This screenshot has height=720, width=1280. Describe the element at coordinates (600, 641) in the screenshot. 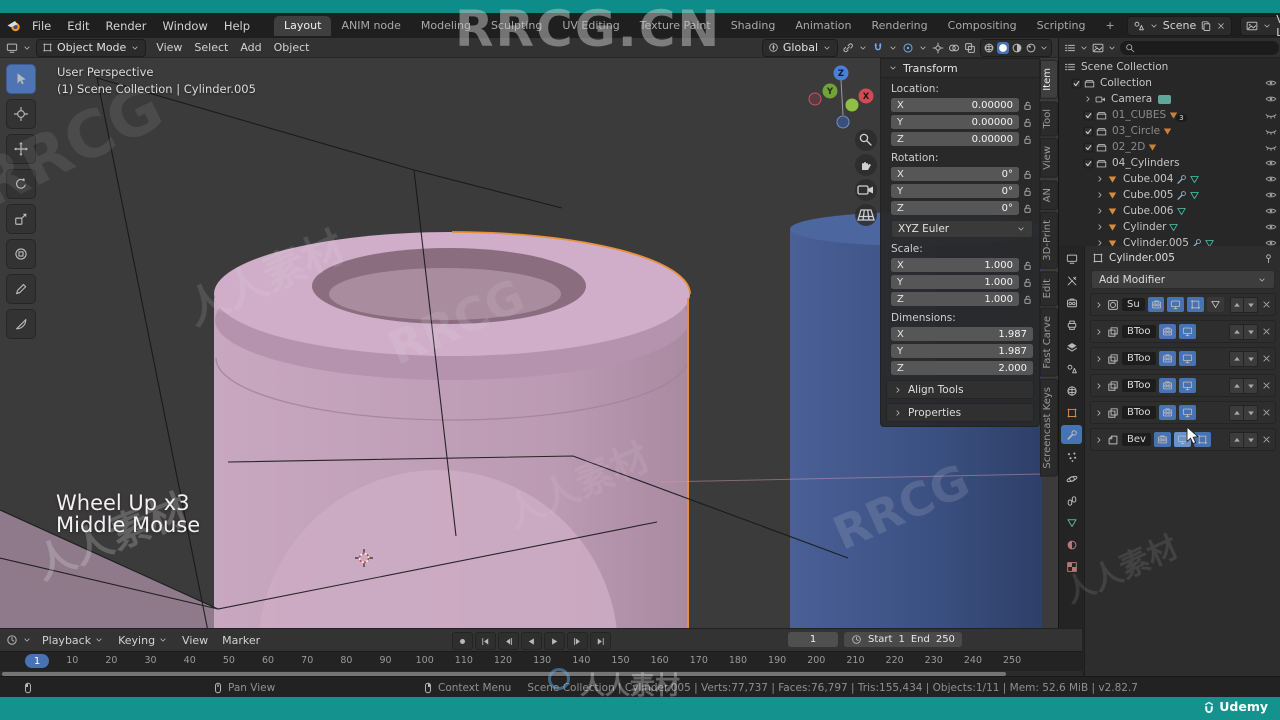

I see `jump-to-end-button` at that location.